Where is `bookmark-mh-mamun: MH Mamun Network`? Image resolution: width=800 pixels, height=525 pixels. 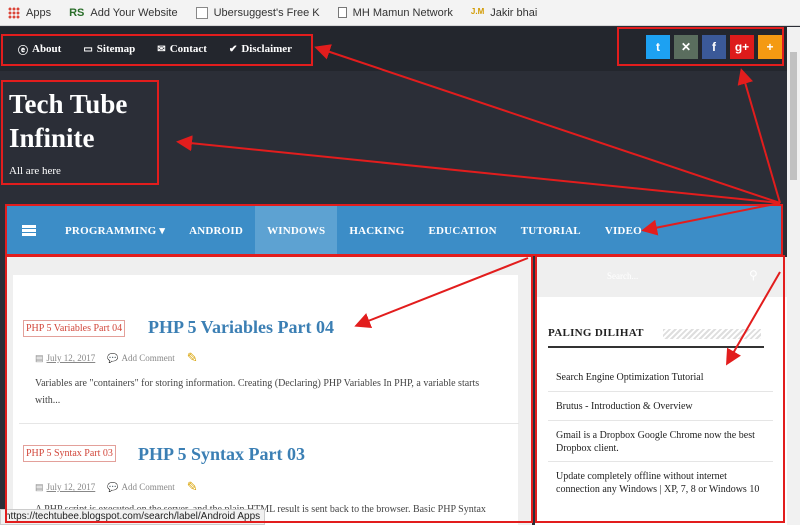
bookmark-mh-mamun: MH Mamun Network is located at coordinates (395, 12).